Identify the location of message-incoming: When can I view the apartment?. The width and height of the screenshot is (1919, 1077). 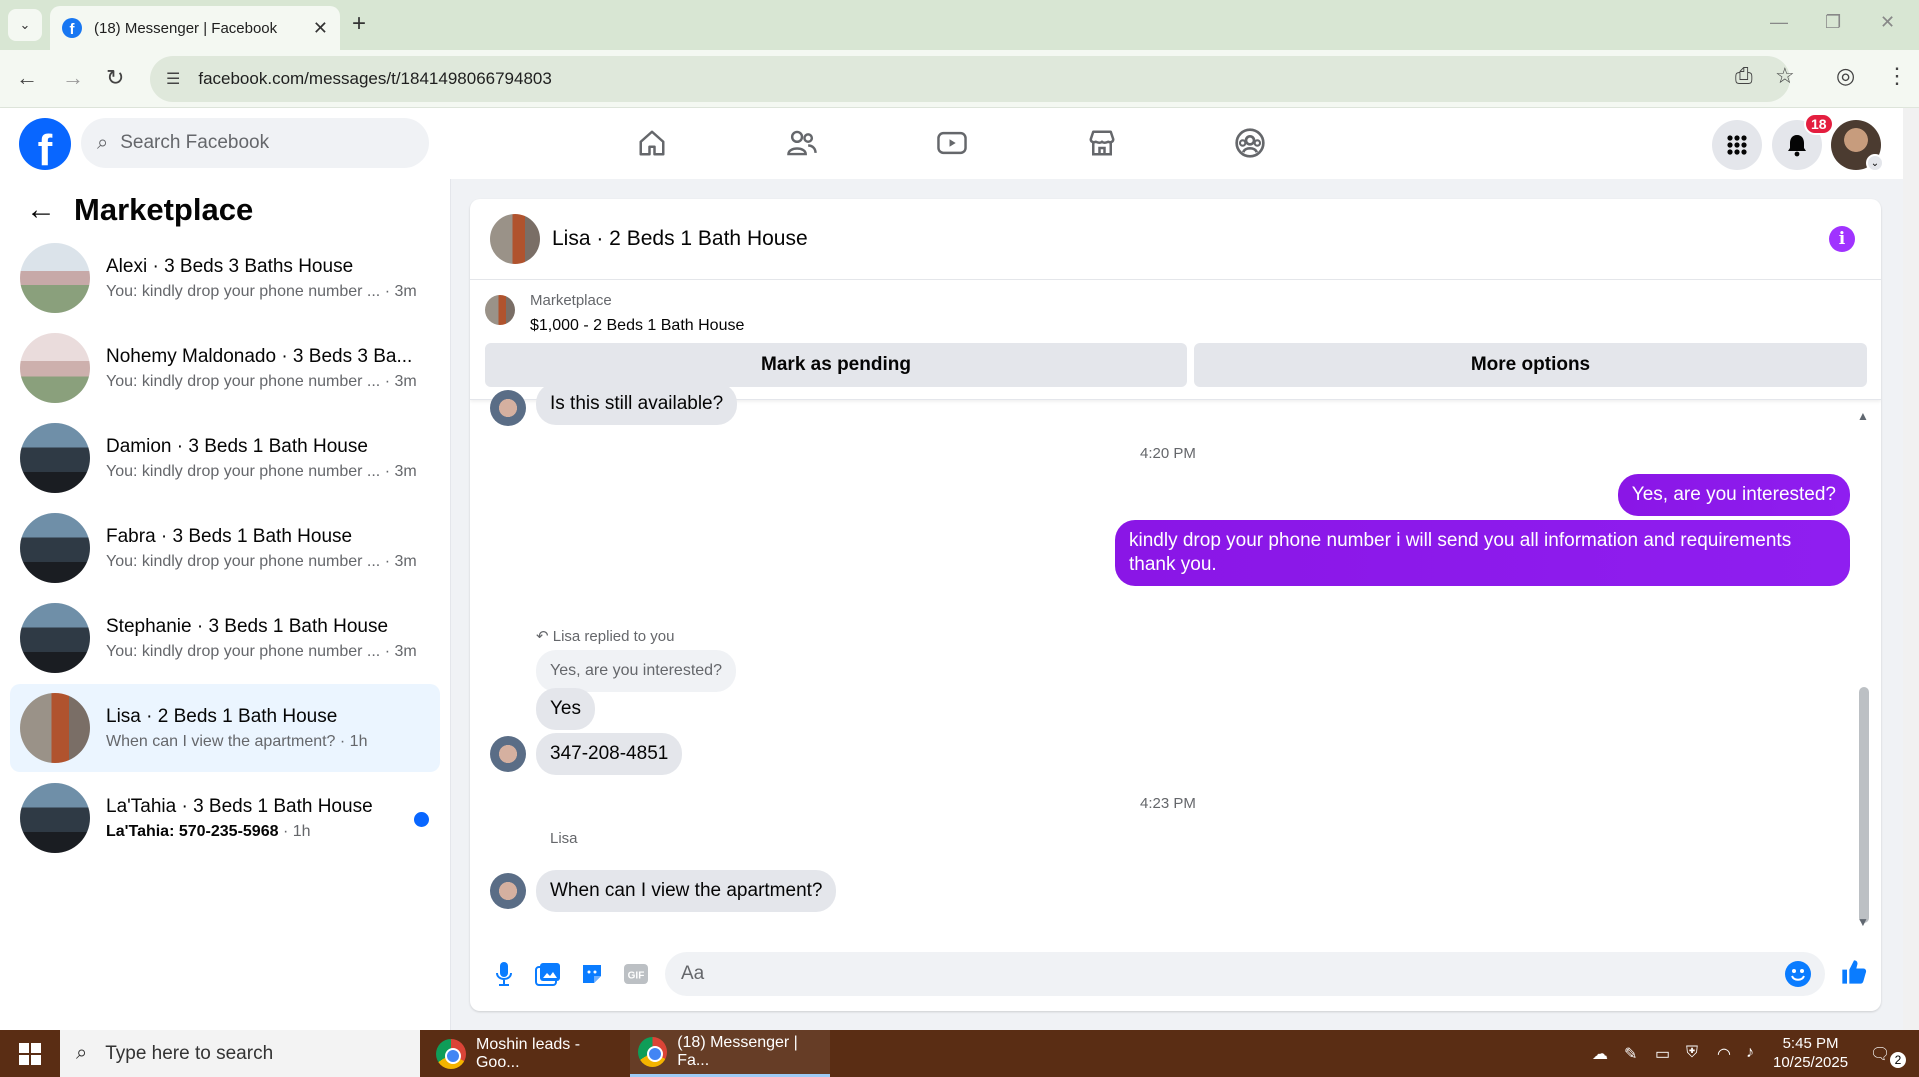
(686, 891).